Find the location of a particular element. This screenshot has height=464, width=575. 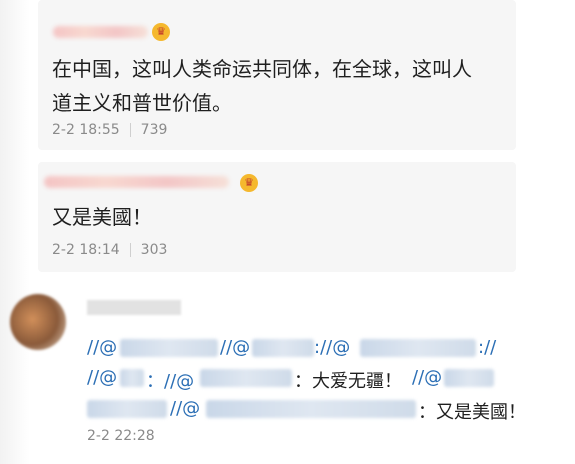

repost-text: ：又是美國！ is located at coordinates (472, 412).